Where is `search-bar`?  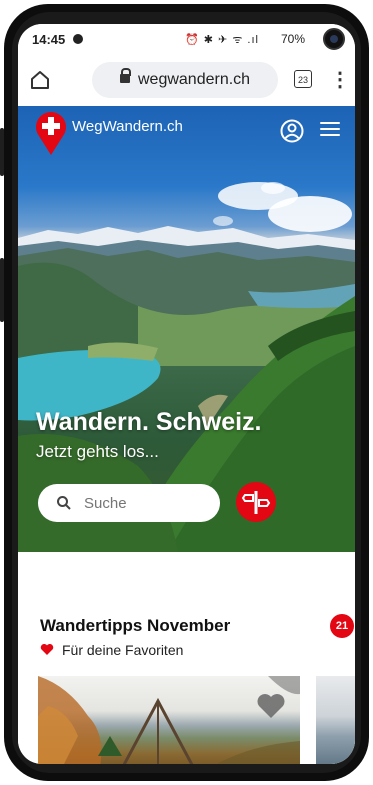 search-bar is located at coordinates (129, 503).